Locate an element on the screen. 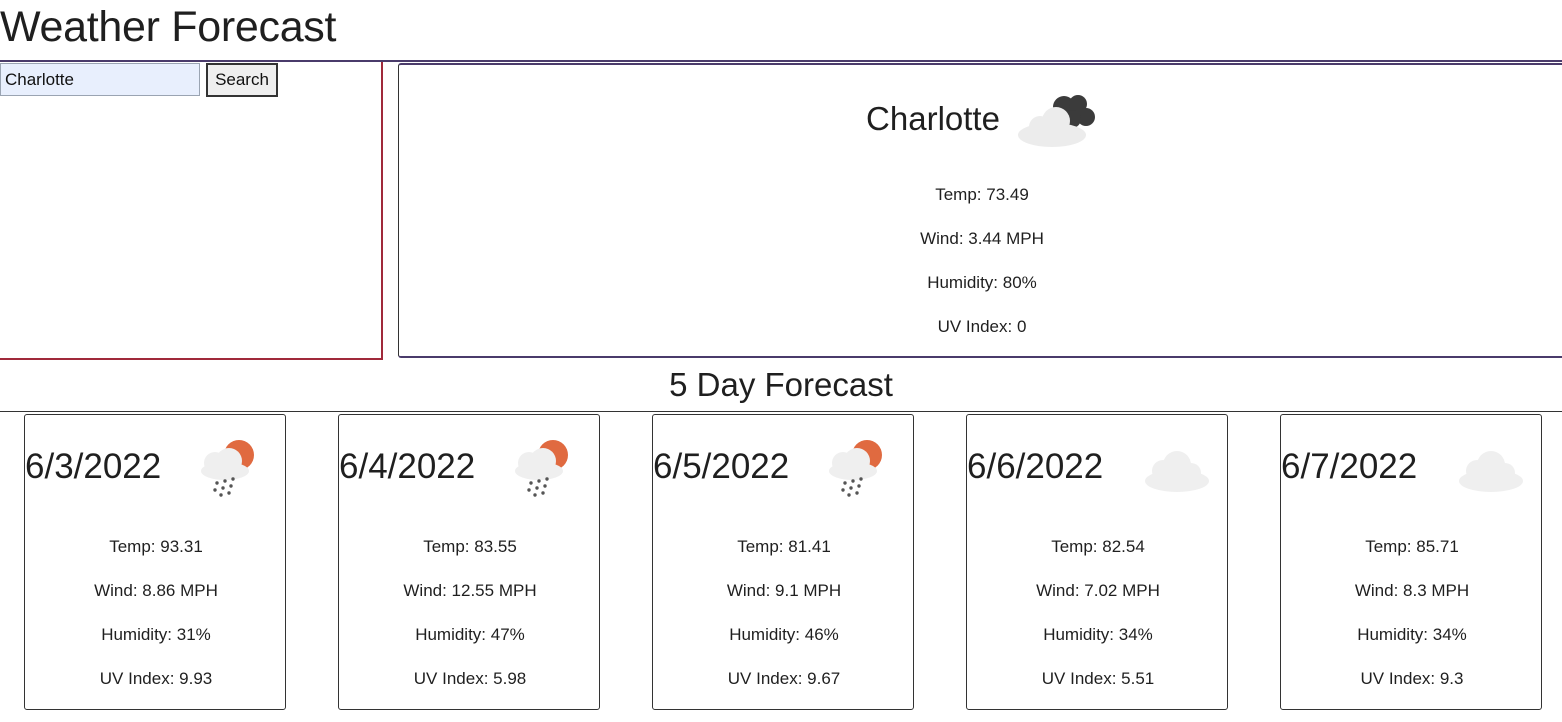 The width and height of the screenshot is (1562, 722). forecast-date: 6/7/2022 is located at coordinates (1349, 466).